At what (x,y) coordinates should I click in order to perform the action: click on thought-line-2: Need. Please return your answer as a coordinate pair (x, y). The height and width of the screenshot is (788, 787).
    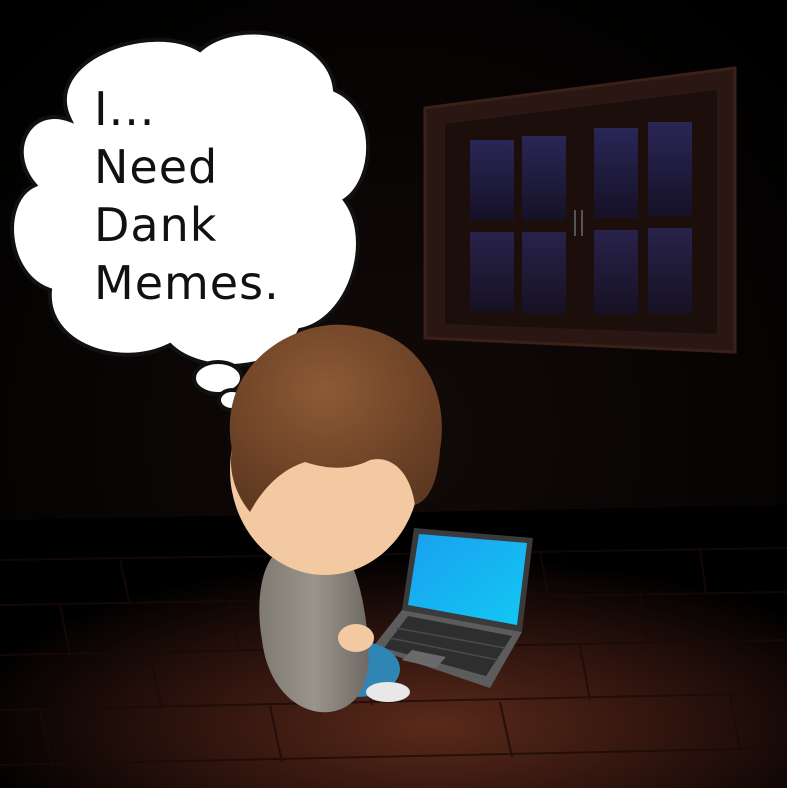
    Looking at the image, I should click on (156, 167).